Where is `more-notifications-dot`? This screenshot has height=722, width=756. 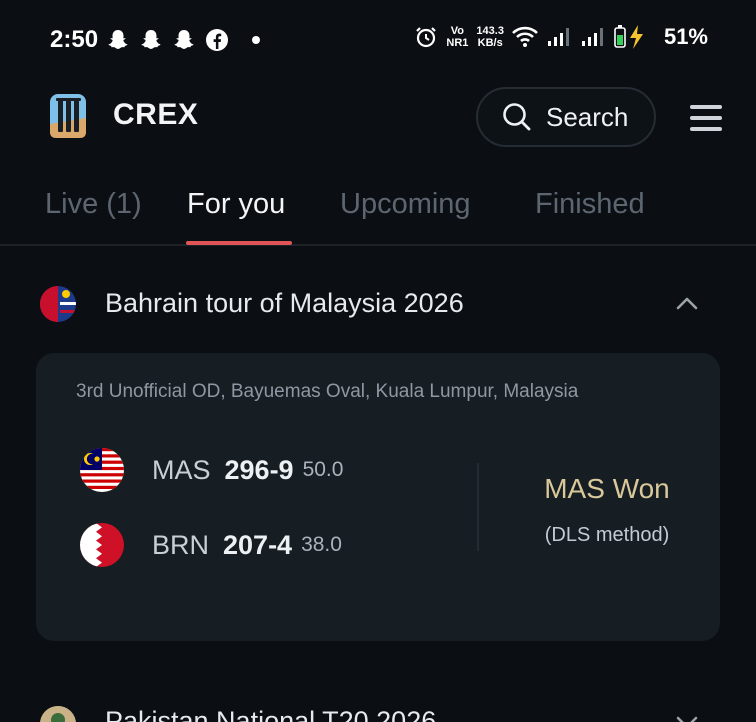 more-notifications-dot is located at coordinates (256, 40).